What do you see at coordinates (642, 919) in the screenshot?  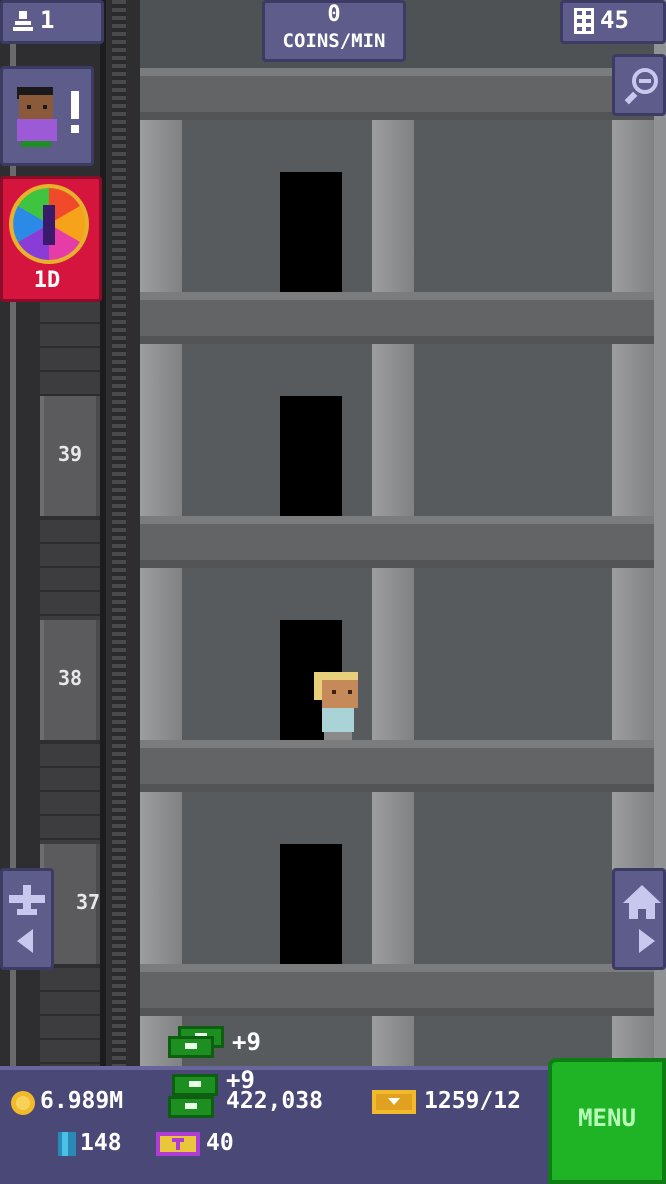 I see `house-icon` at bounding box center [642, 919].